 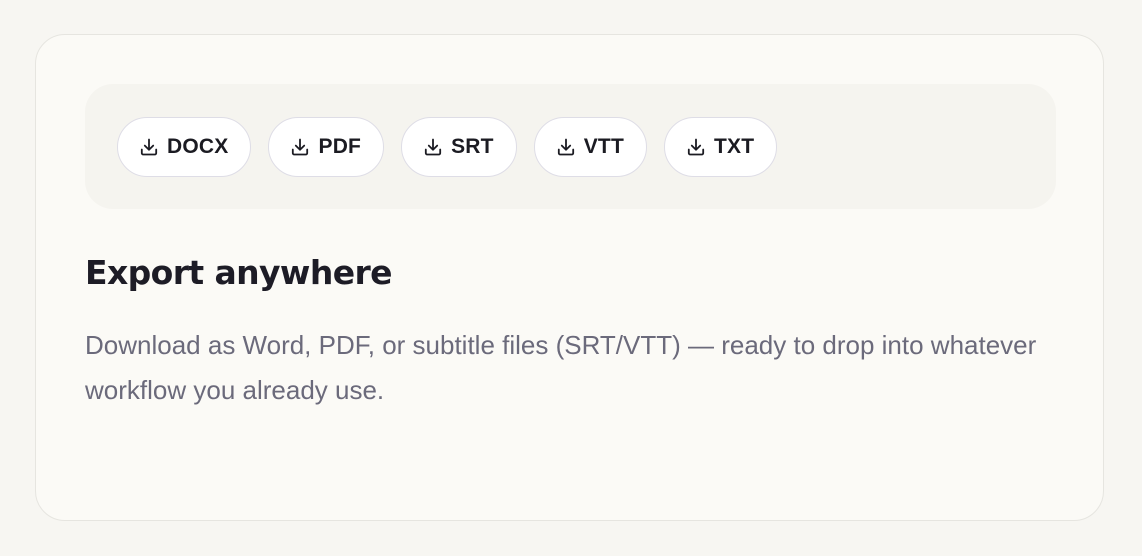 I want to click on download-docx-label: DOCX, so click(x=198, y=146).